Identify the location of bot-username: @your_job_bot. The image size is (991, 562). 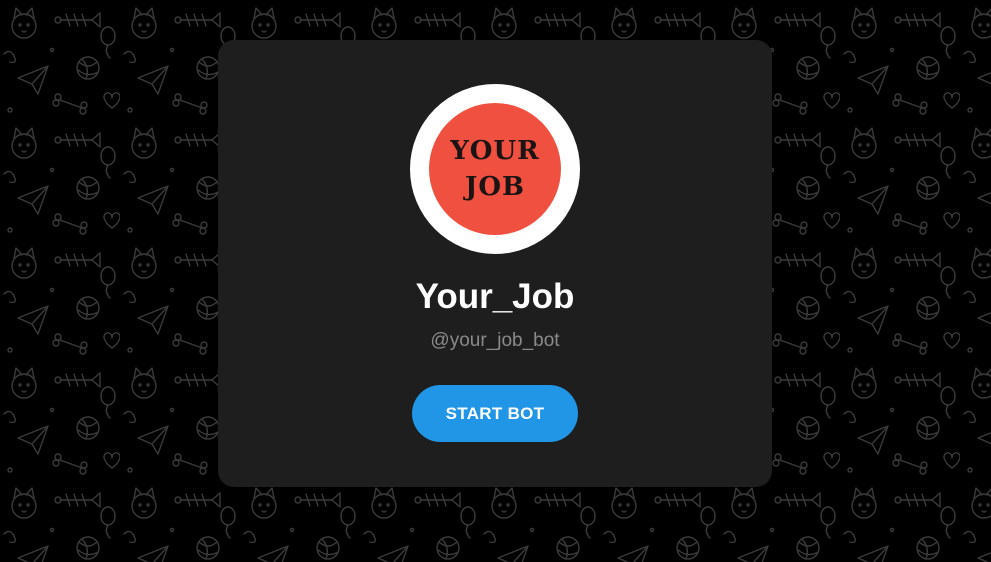
(495, 340).